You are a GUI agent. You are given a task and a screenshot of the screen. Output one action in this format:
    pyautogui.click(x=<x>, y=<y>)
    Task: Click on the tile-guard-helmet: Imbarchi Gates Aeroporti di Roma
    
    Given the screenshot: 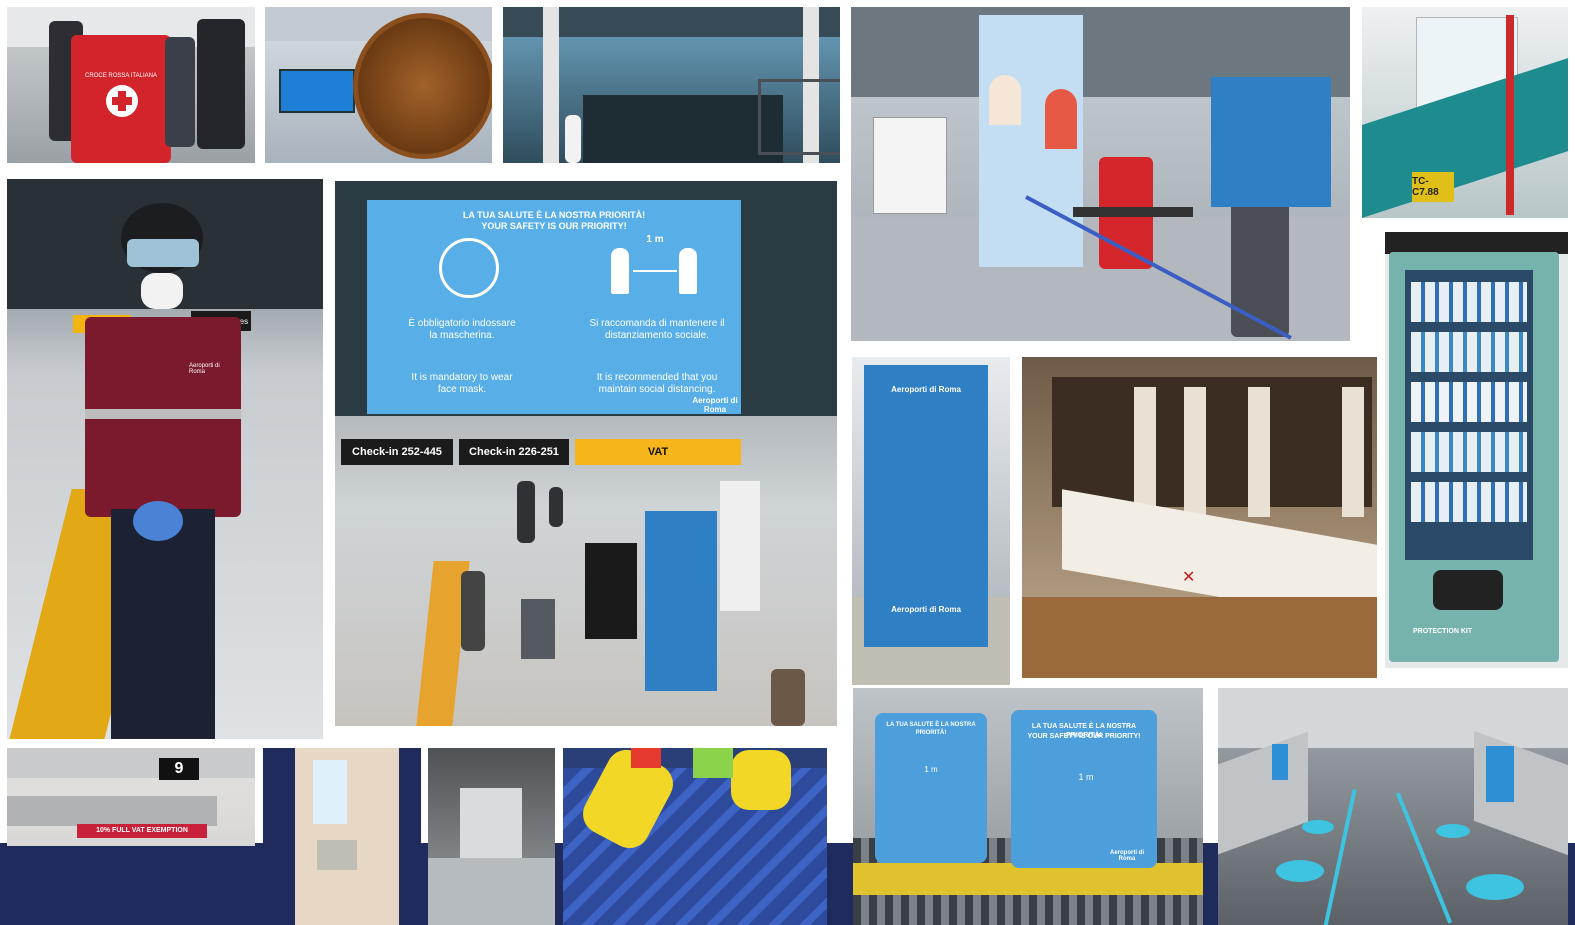 What is the action you would take?
    pyautogui.click(x=165, y=459)
    